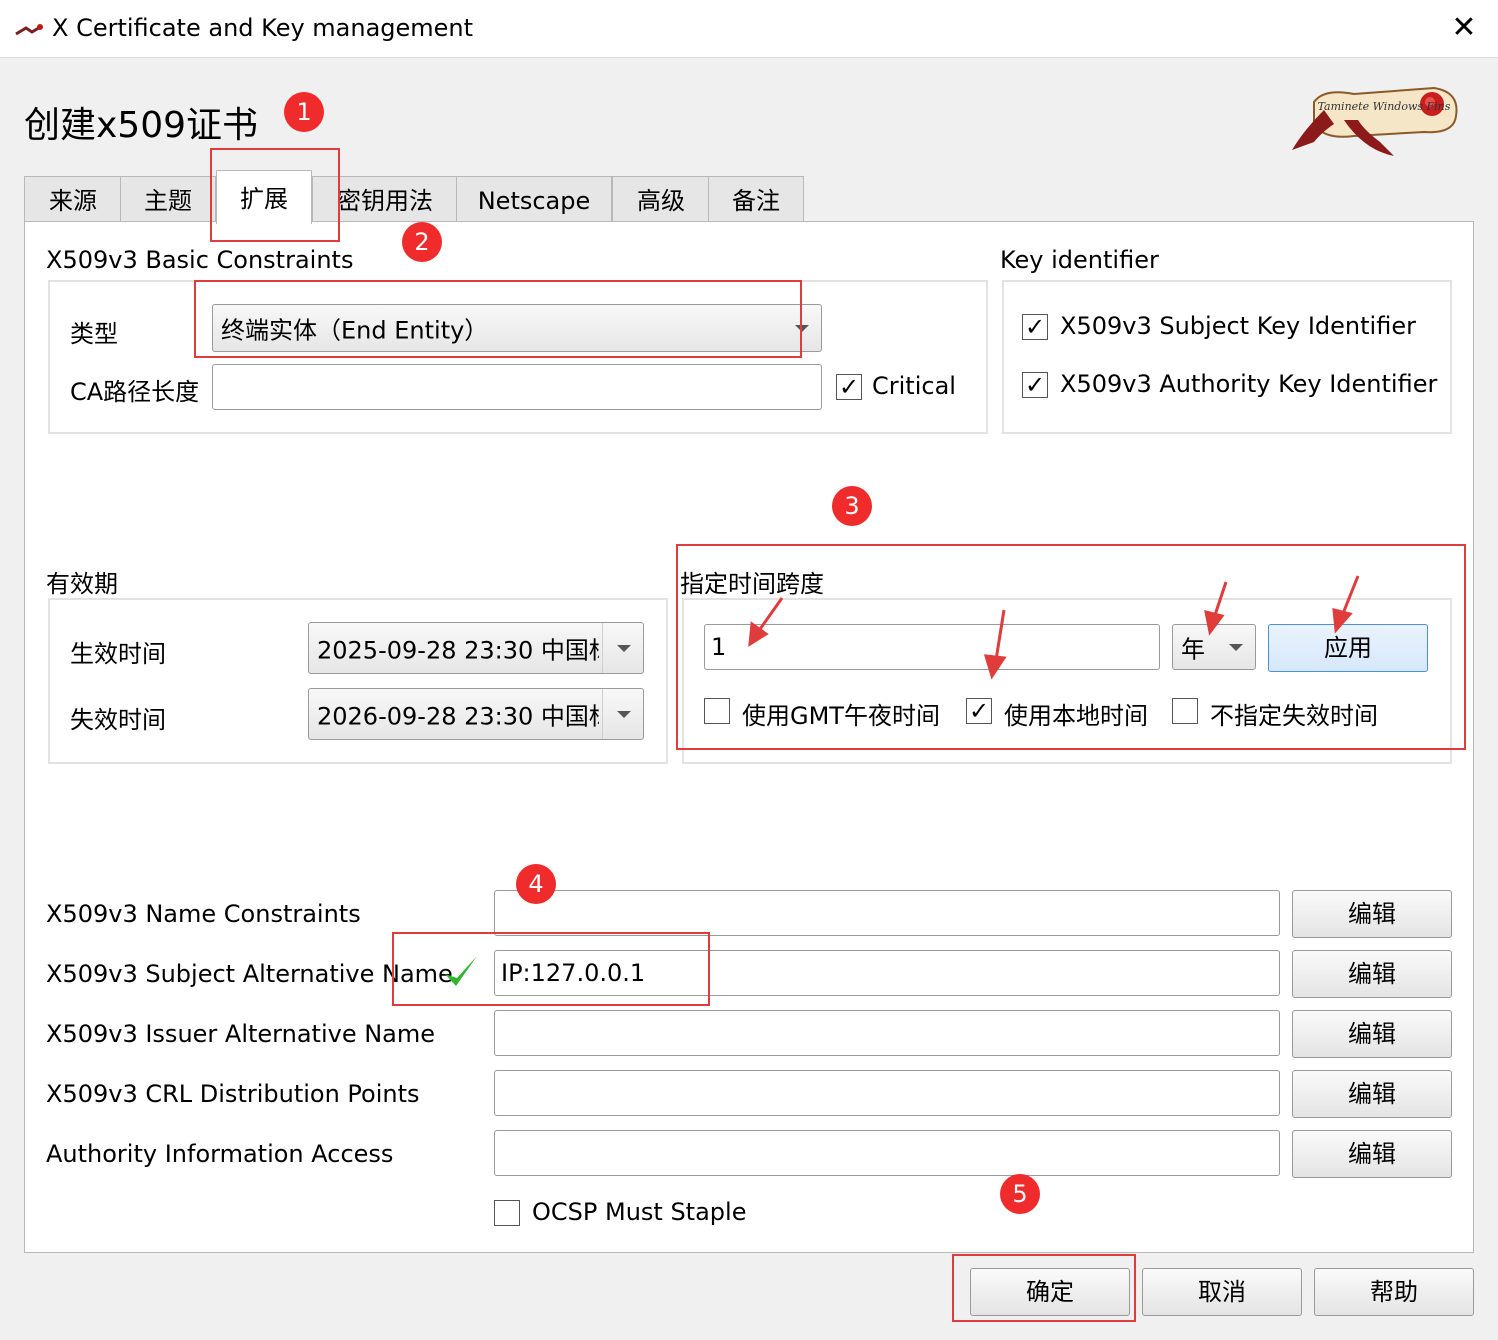 The height and width of the screenshot is (1340, 1498). What do you see at coordinates (887, 1093) in the screenshot?
I see `crl-distribution-input` at bounding box center [887, 1093].